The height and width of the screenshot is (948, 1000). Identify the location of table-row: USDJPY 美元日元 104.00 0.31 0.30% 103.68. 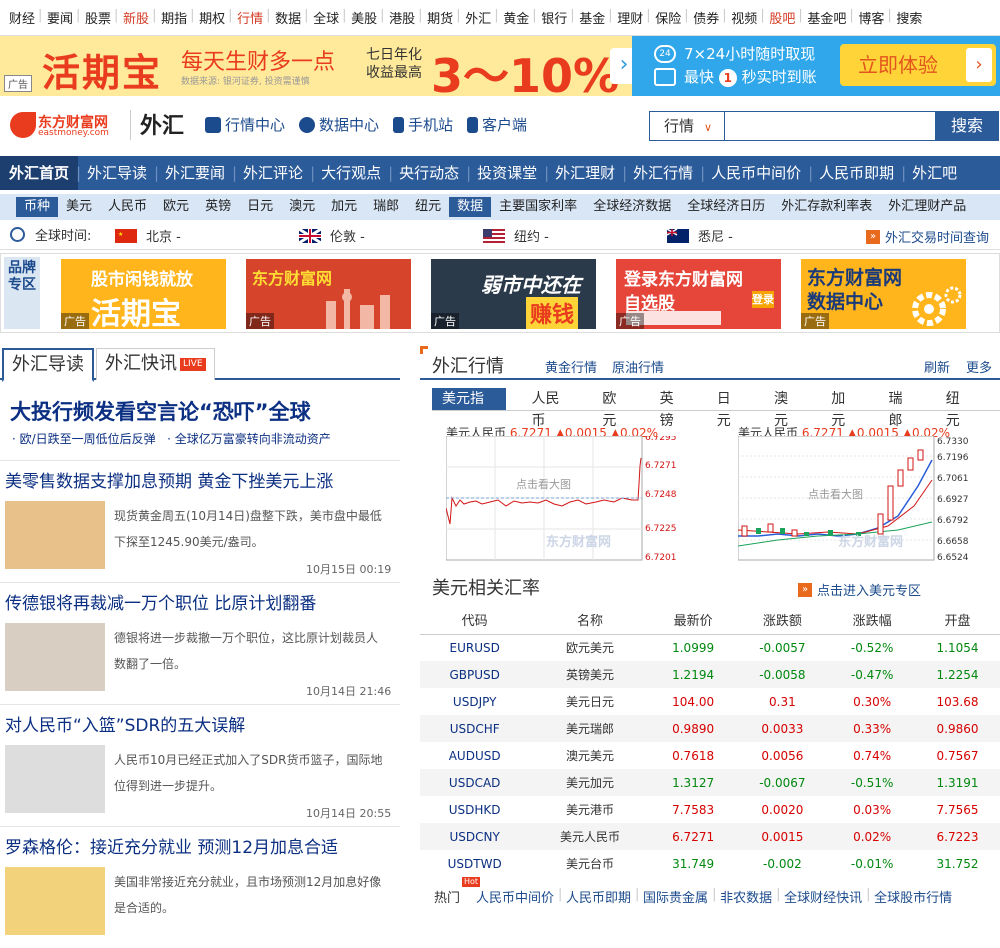
(710, 701).